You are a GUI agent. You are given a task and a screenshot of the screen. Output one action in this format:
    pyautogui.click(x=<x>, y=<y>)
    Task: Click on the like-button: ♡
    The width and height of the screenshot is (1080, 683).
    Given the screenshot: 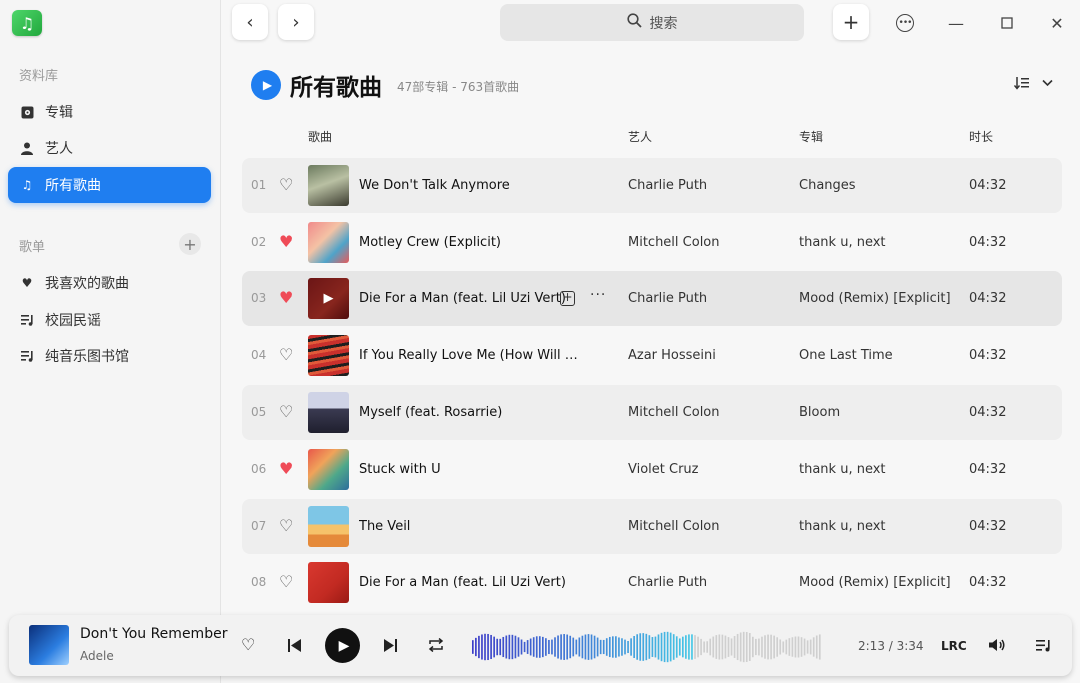 What is the action you would take?
    pyautogui.click(x=248, y=644)
    